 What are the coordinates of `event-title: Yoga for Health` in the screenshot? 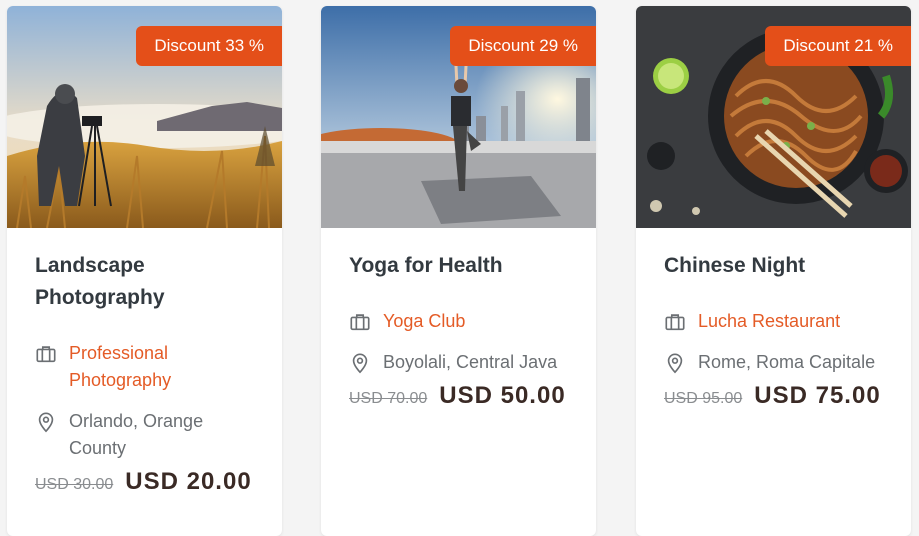 It's located at (461, 266).